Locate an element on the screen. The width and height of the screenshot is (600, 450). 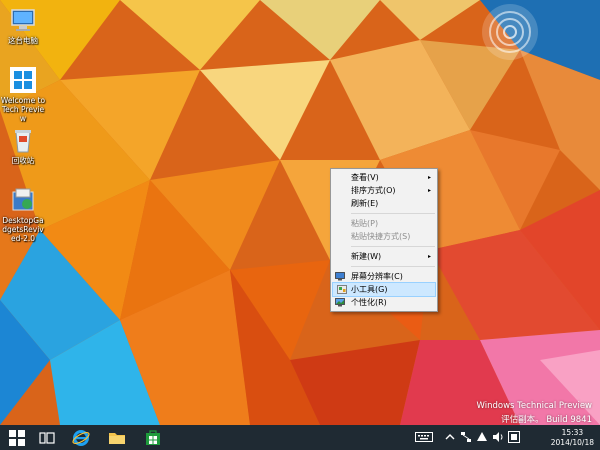
menu-item-label: 查看(V) is located at coordinates (365, 177).